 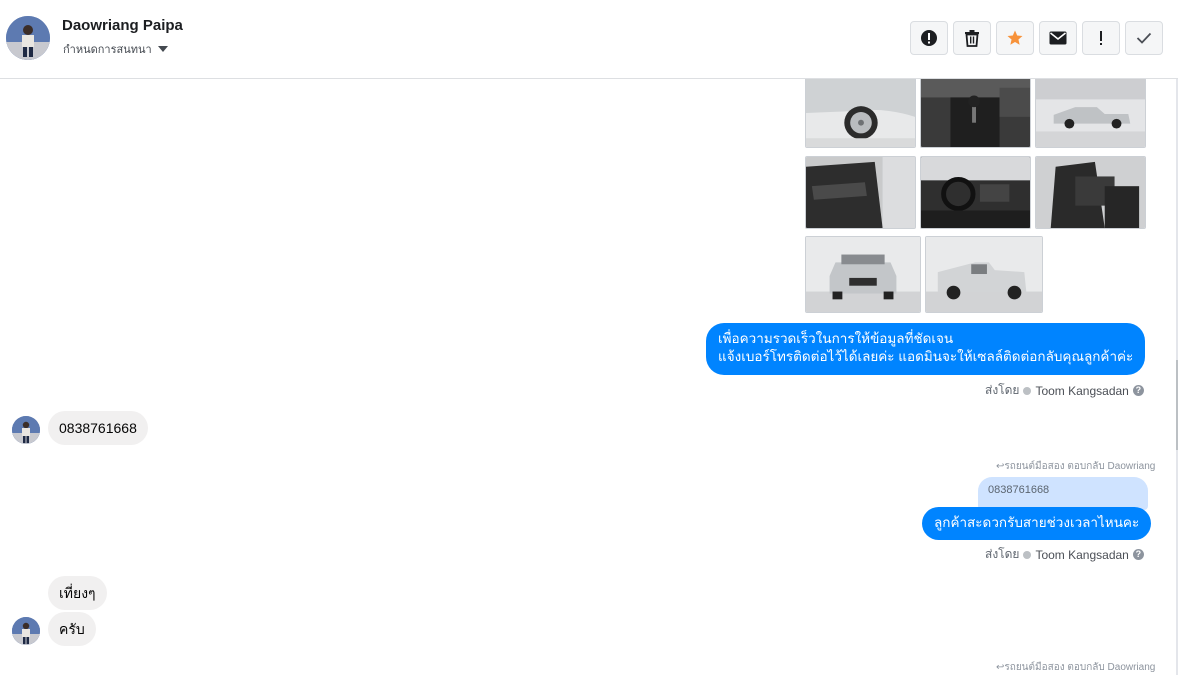 I want to click on conversation-header: Daowriang Paipa กำหนดการสนทนา, so click(x=589, y=39).